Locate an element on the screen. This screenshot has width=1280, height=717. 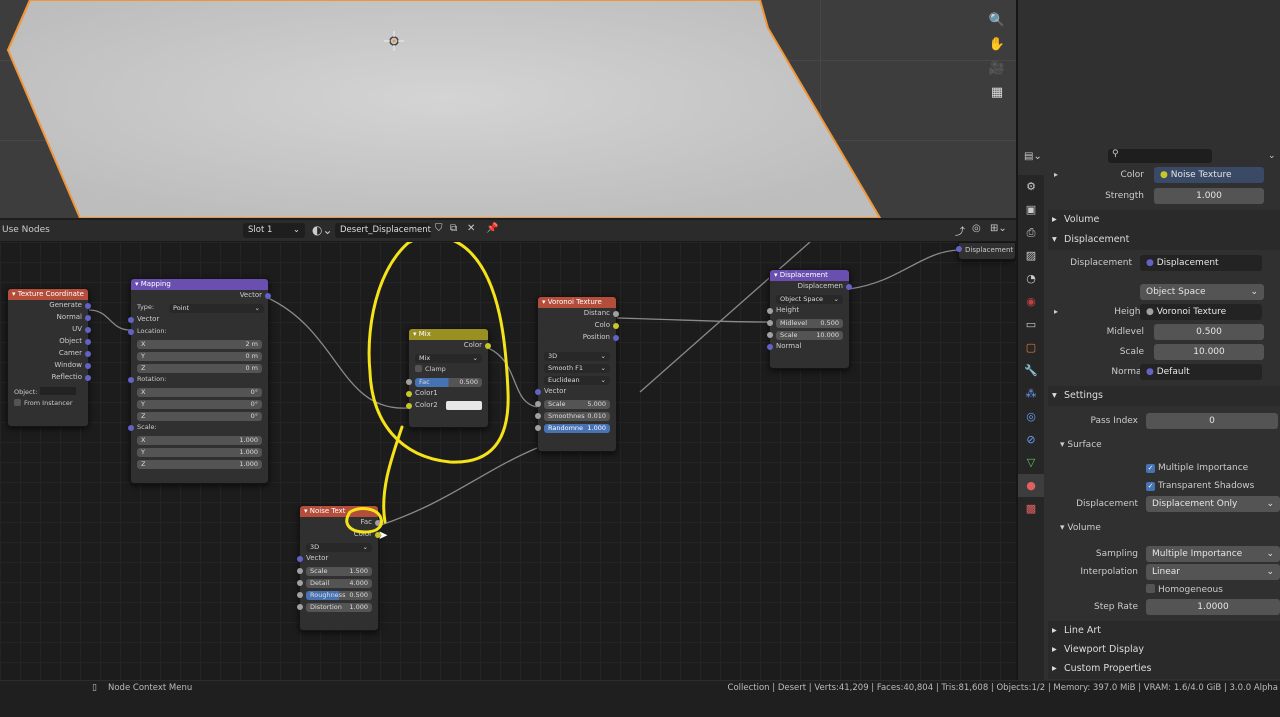
material-sphere-icon: ◐⌄ is located at coordinates (322, 230).